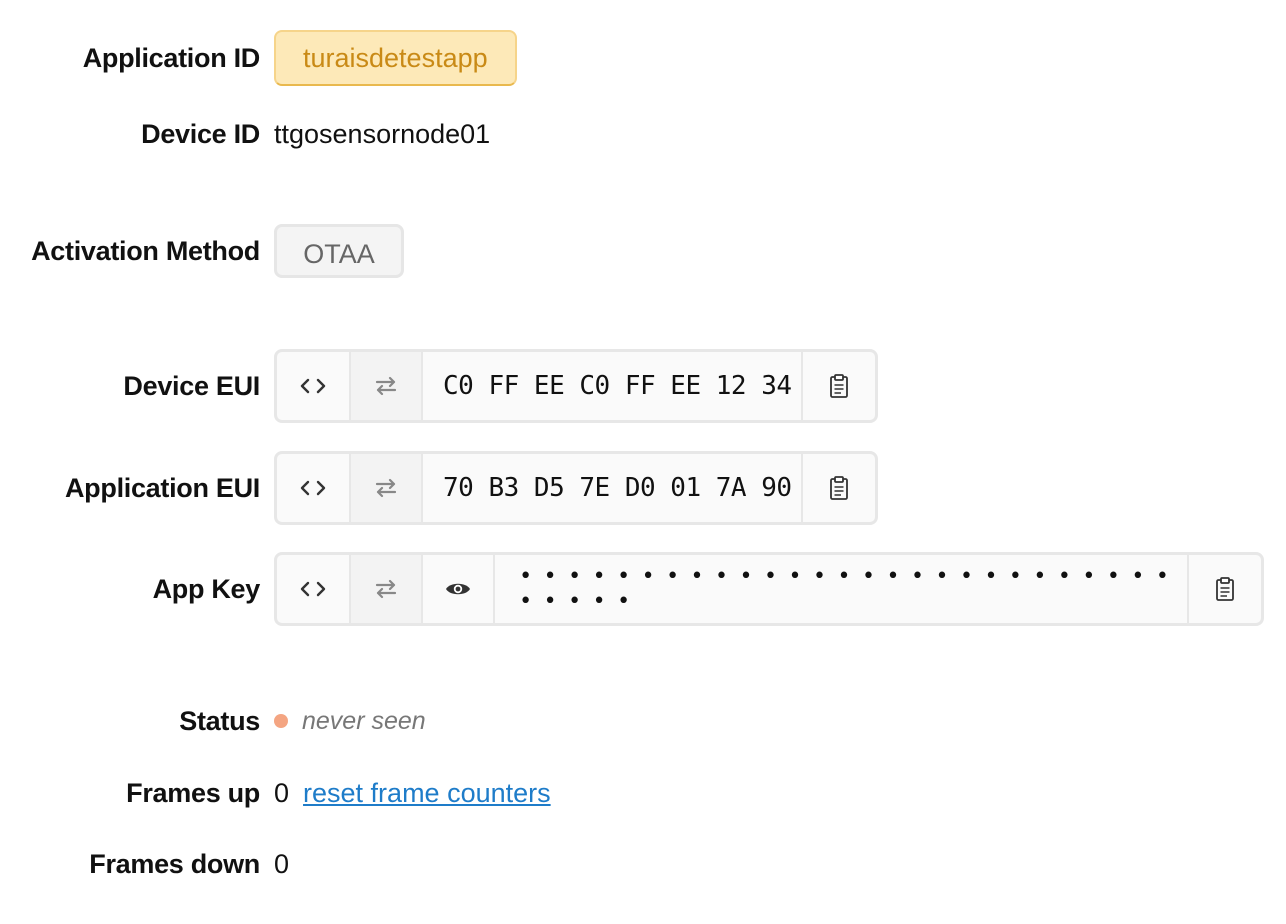 This screenshot has width=1286, height=924. I want to click on app-key-swap-button, so click(387, 589).